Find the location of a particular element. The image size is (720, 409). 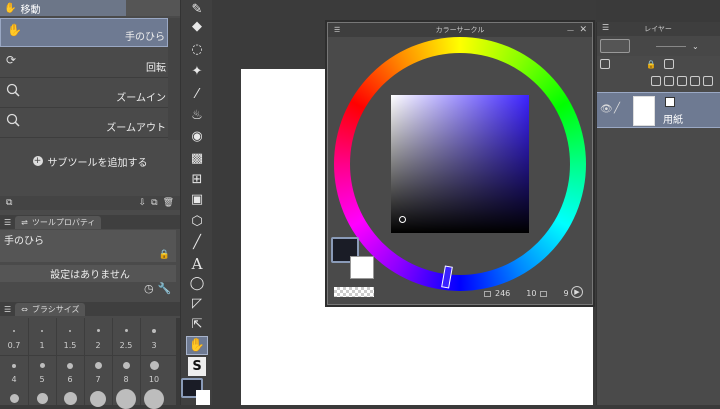

brush-size-label: 4 is located at coordinates (14, 379).